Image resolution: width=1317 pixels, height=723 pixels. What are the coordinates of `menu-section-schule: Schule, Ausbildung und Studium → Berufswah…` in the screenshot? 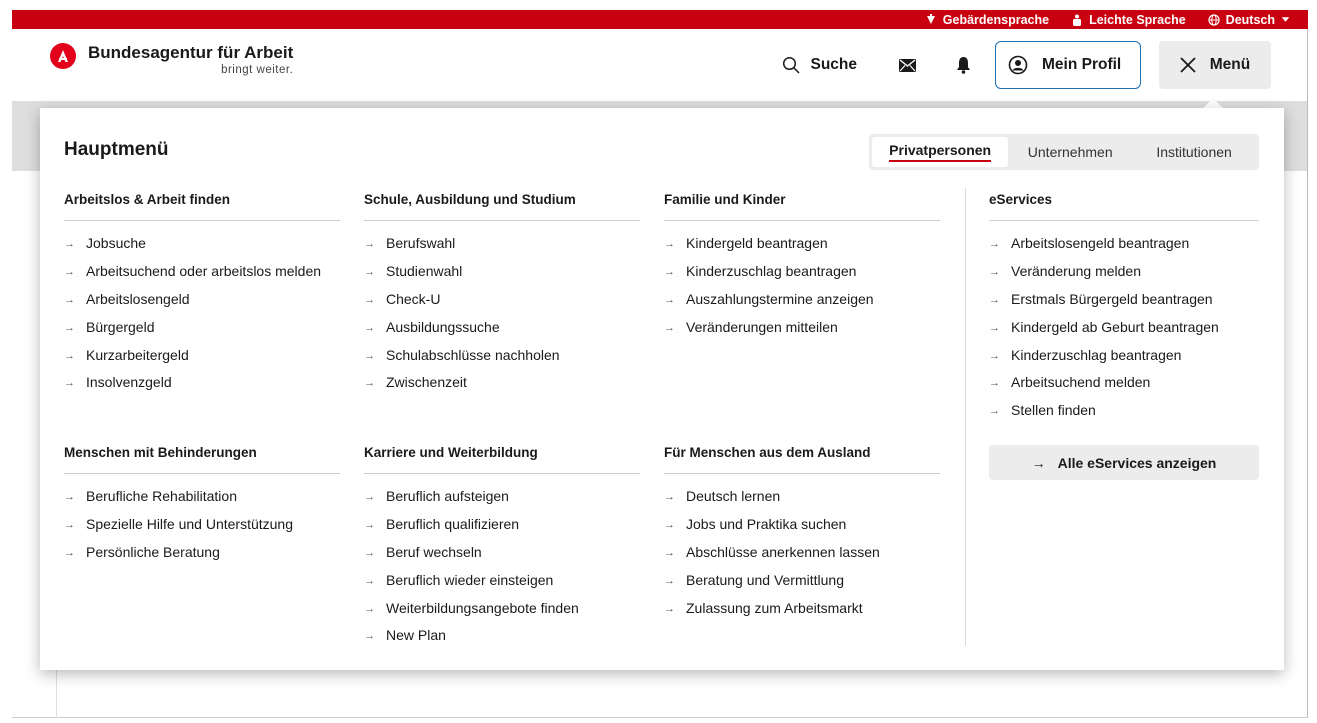 It's located at (502, 295).